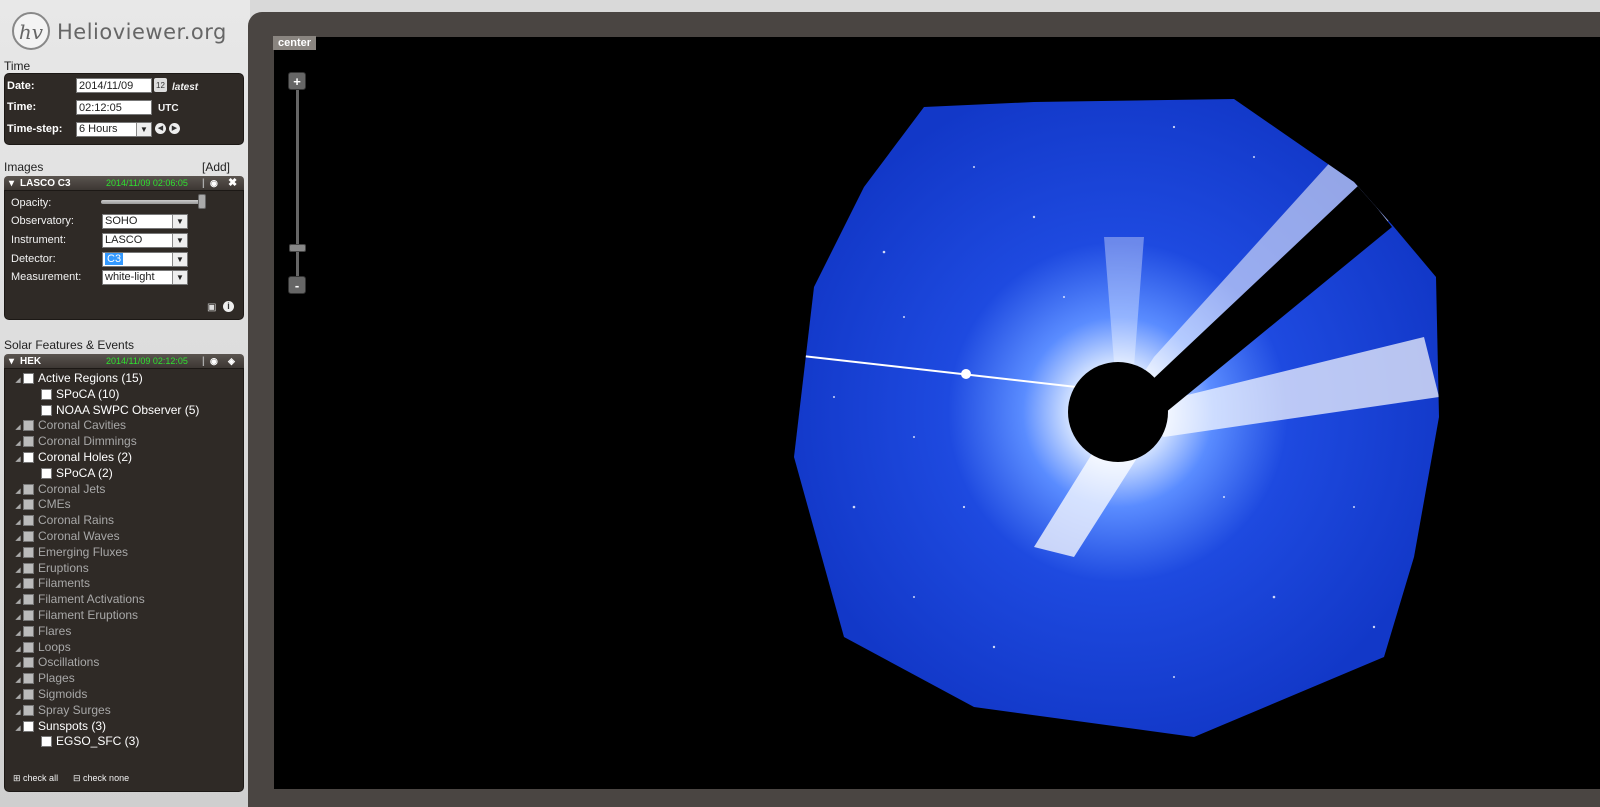 This screenshot has height=807, width=1600. I want to click on feature-tree-item: ◢ Active Regions (15), so click(77, 379).